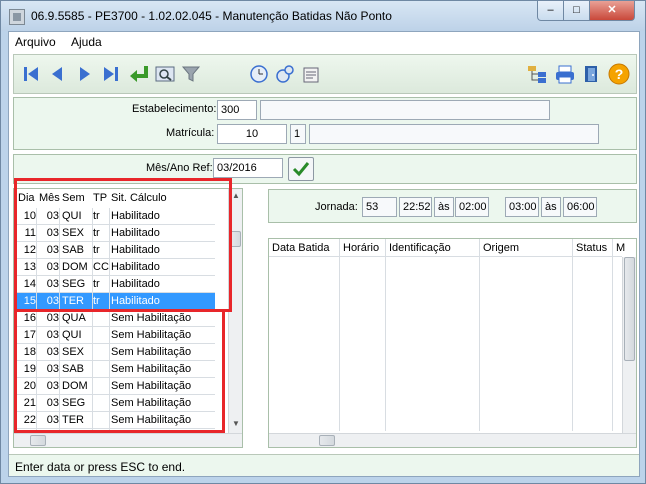 This screenshot has width=646, height=484. What do you see at coordinates (139, 198) in the screenshot?
I see `col-sit-calculo: Sit. Cálculo` at bounding box center [139, 198].